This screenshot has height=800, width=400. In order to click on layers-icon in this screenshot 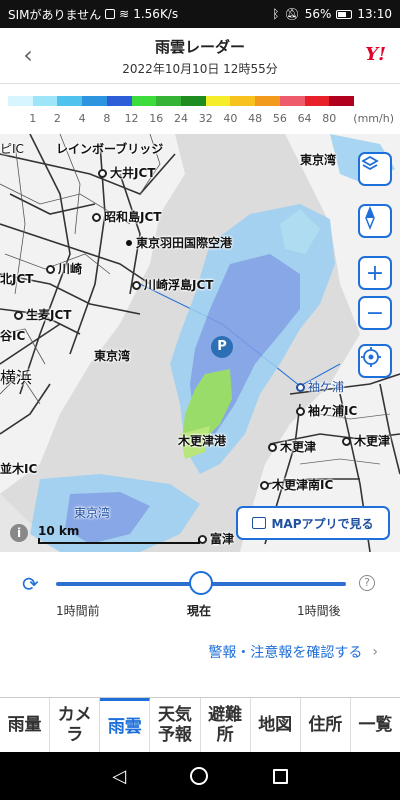, I will do `click(370, 163)`.